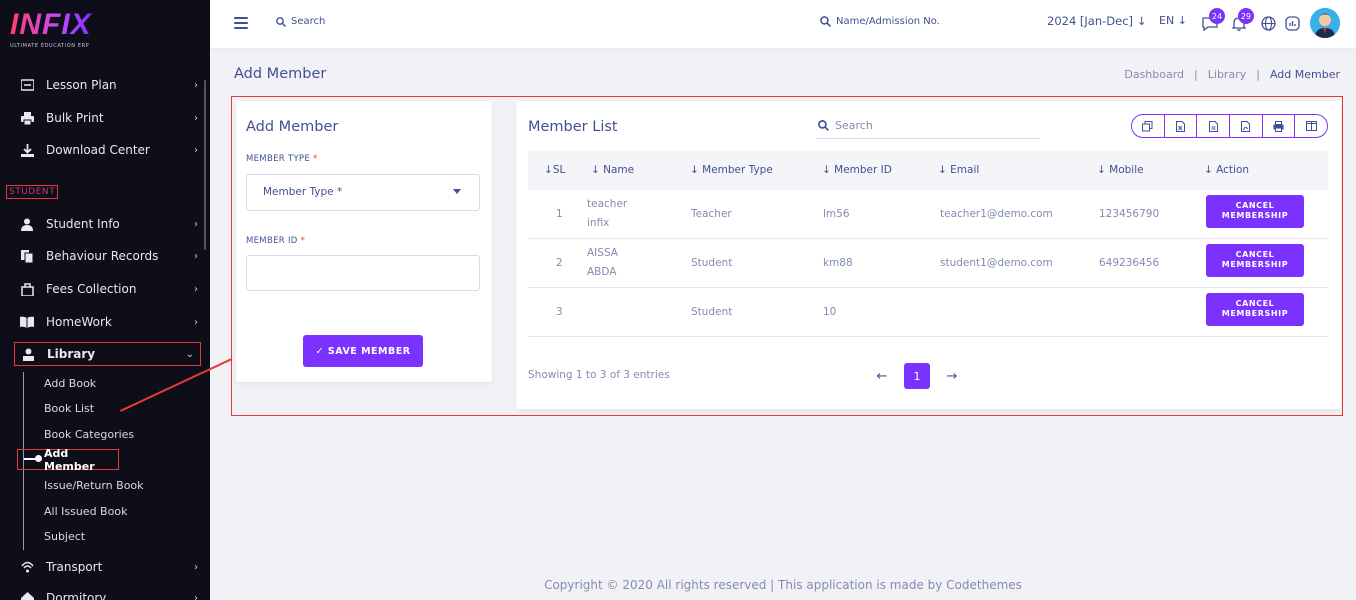  What do you see at coordinates (363, 273) in the screenshot?
I see `member-id-input` at bounding box center [363, 273].